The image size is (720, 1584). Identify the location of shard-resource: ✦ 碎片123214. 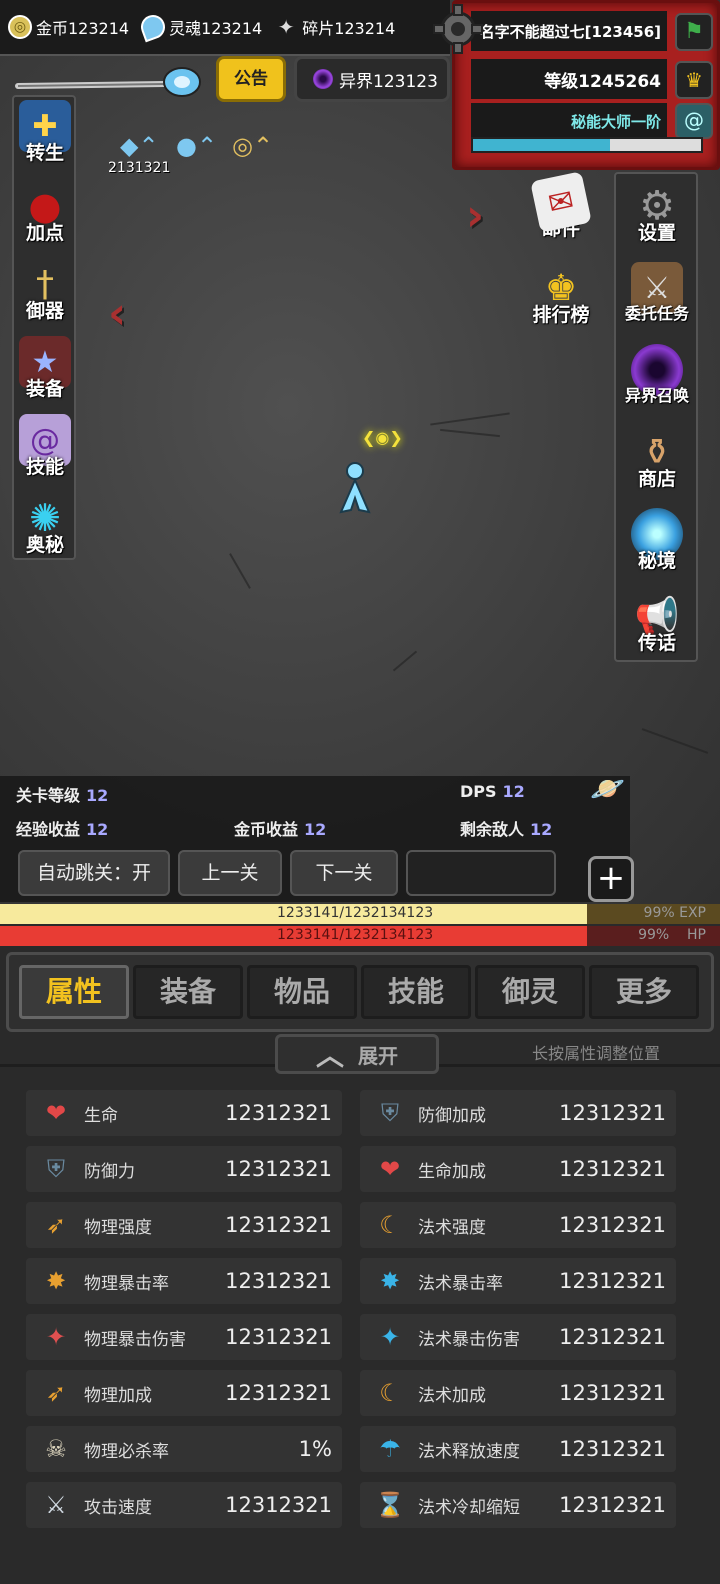
(334, 27).